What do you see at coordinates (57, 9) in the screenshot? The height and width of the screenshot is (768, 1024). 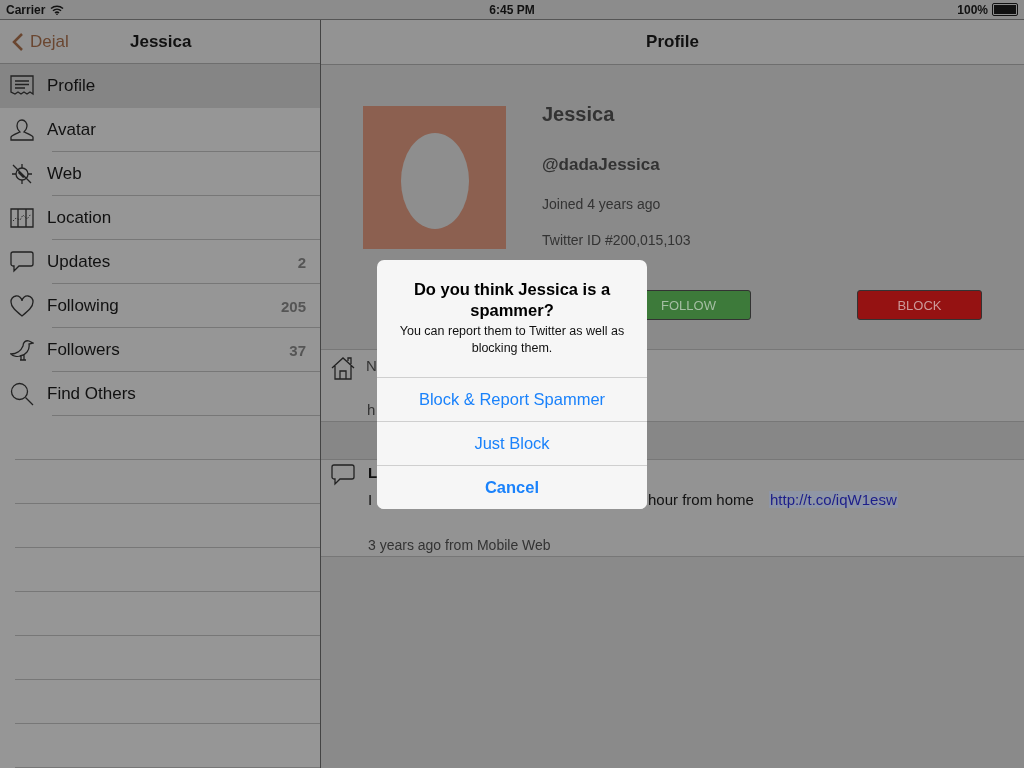 I see `wifi-icon` at bounding box center [57, 9].